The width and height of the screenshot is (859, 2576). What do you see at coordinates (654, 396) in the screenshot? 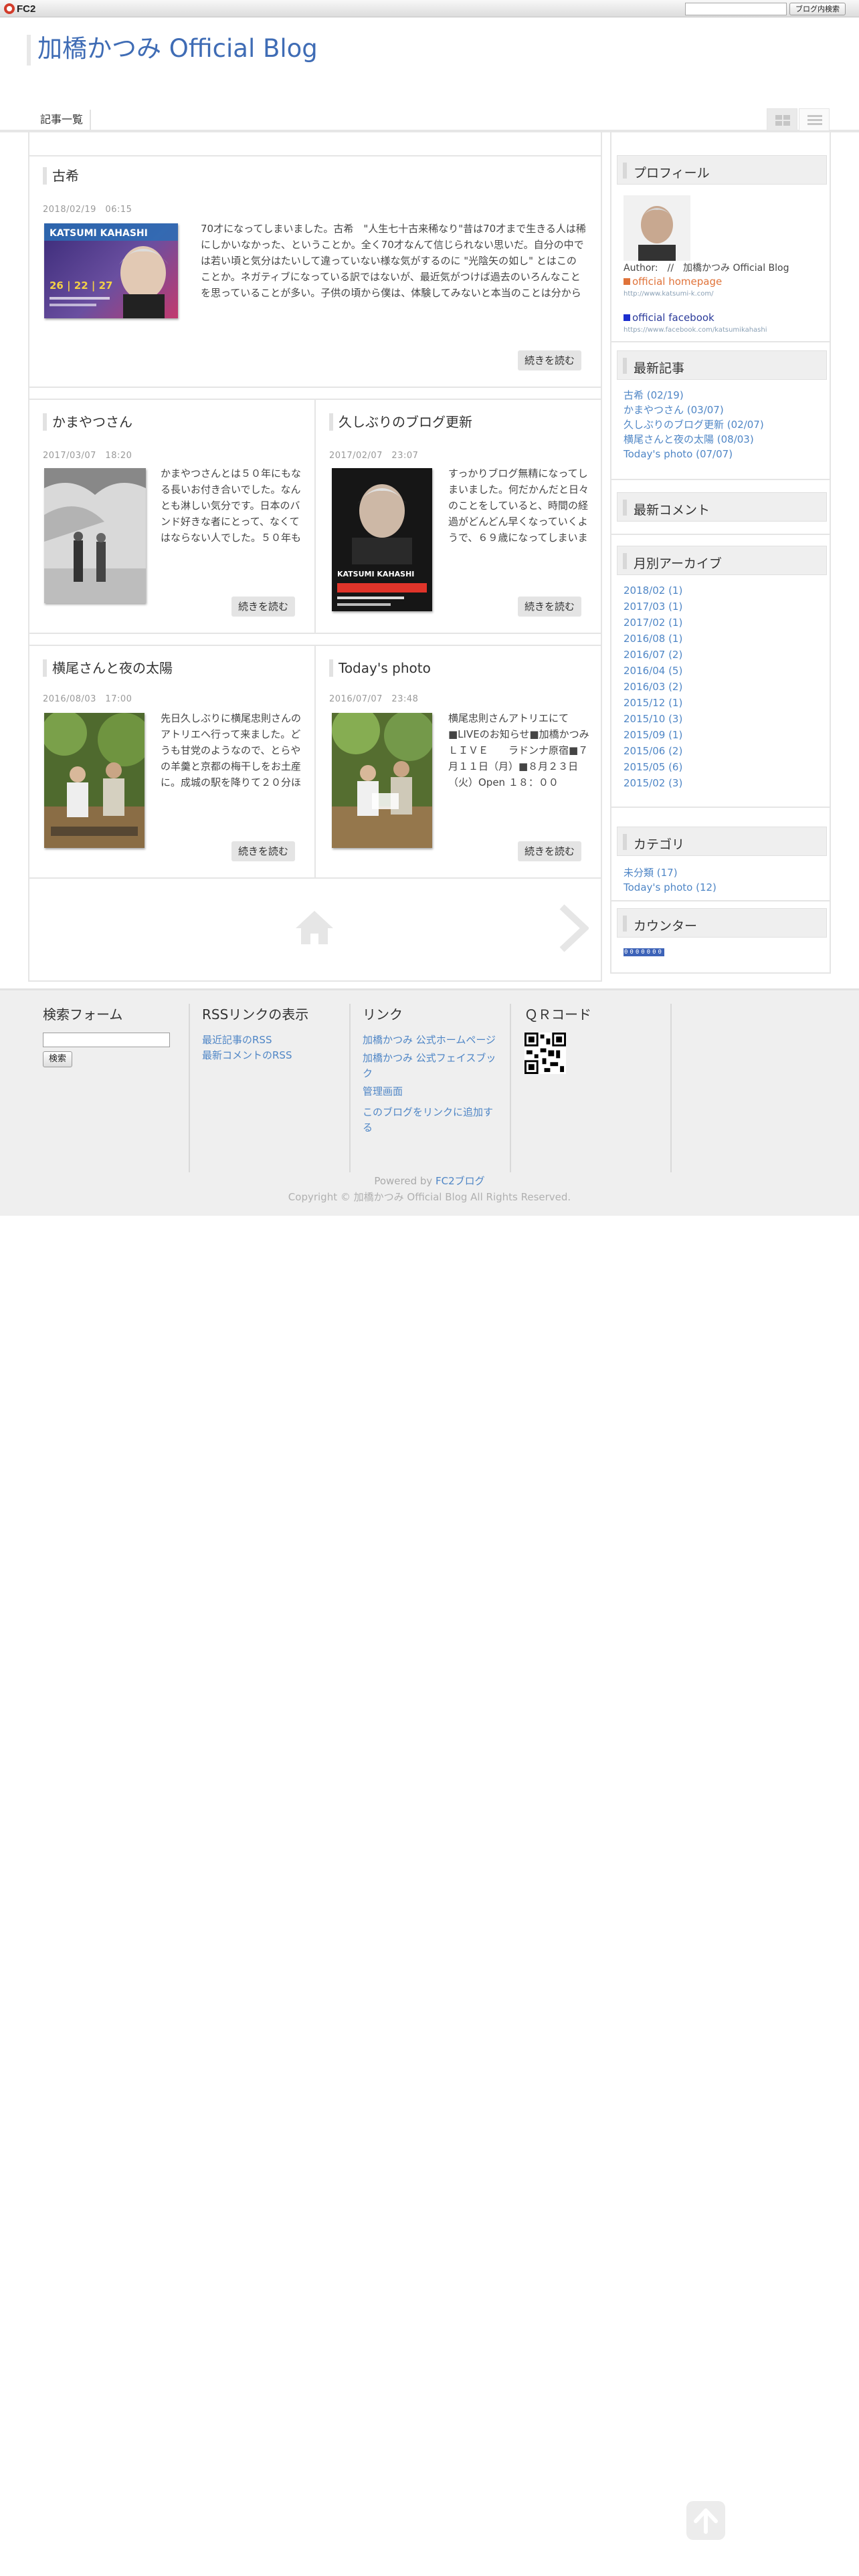
I see `recent-item: 古希 (02/19)` at bounding box center [654, 396].